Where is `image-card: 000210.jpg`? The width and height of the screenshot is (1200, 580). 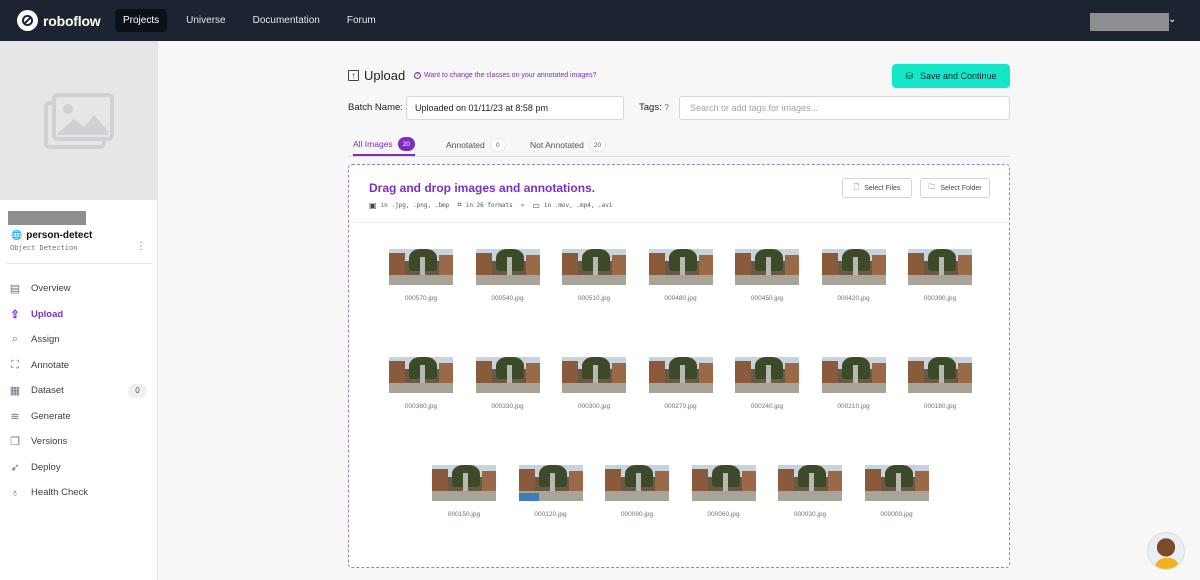 image-card: 000210.jpg is located at coordinates (853, 383).